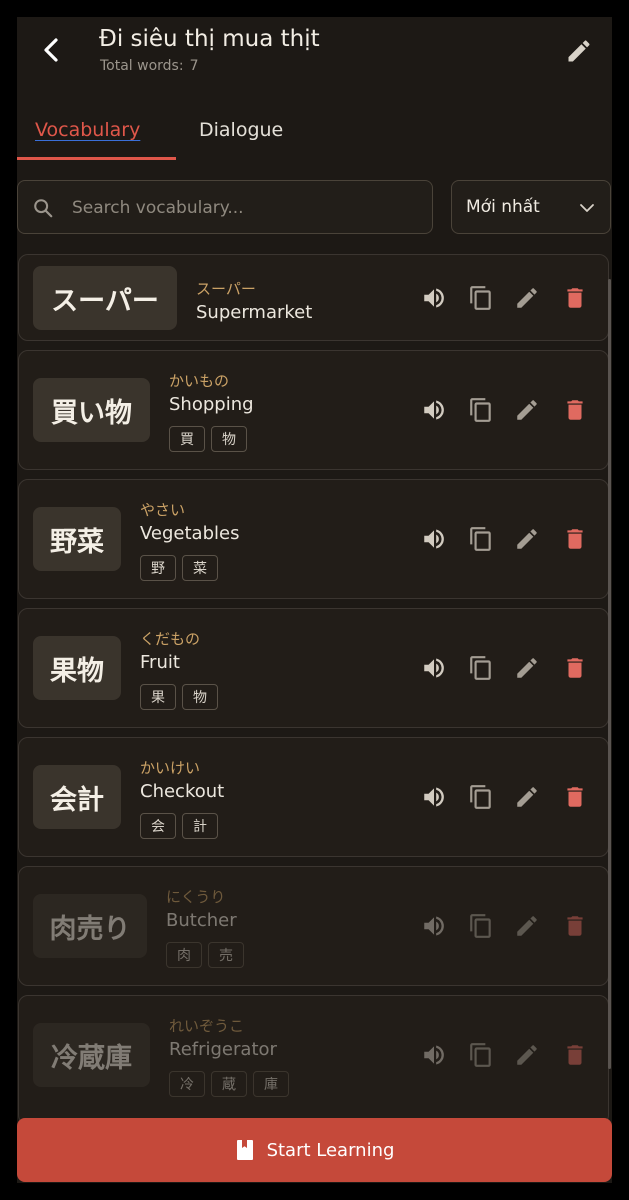  I want to click on kanji-chips: 野 菜, so click(179, 568).